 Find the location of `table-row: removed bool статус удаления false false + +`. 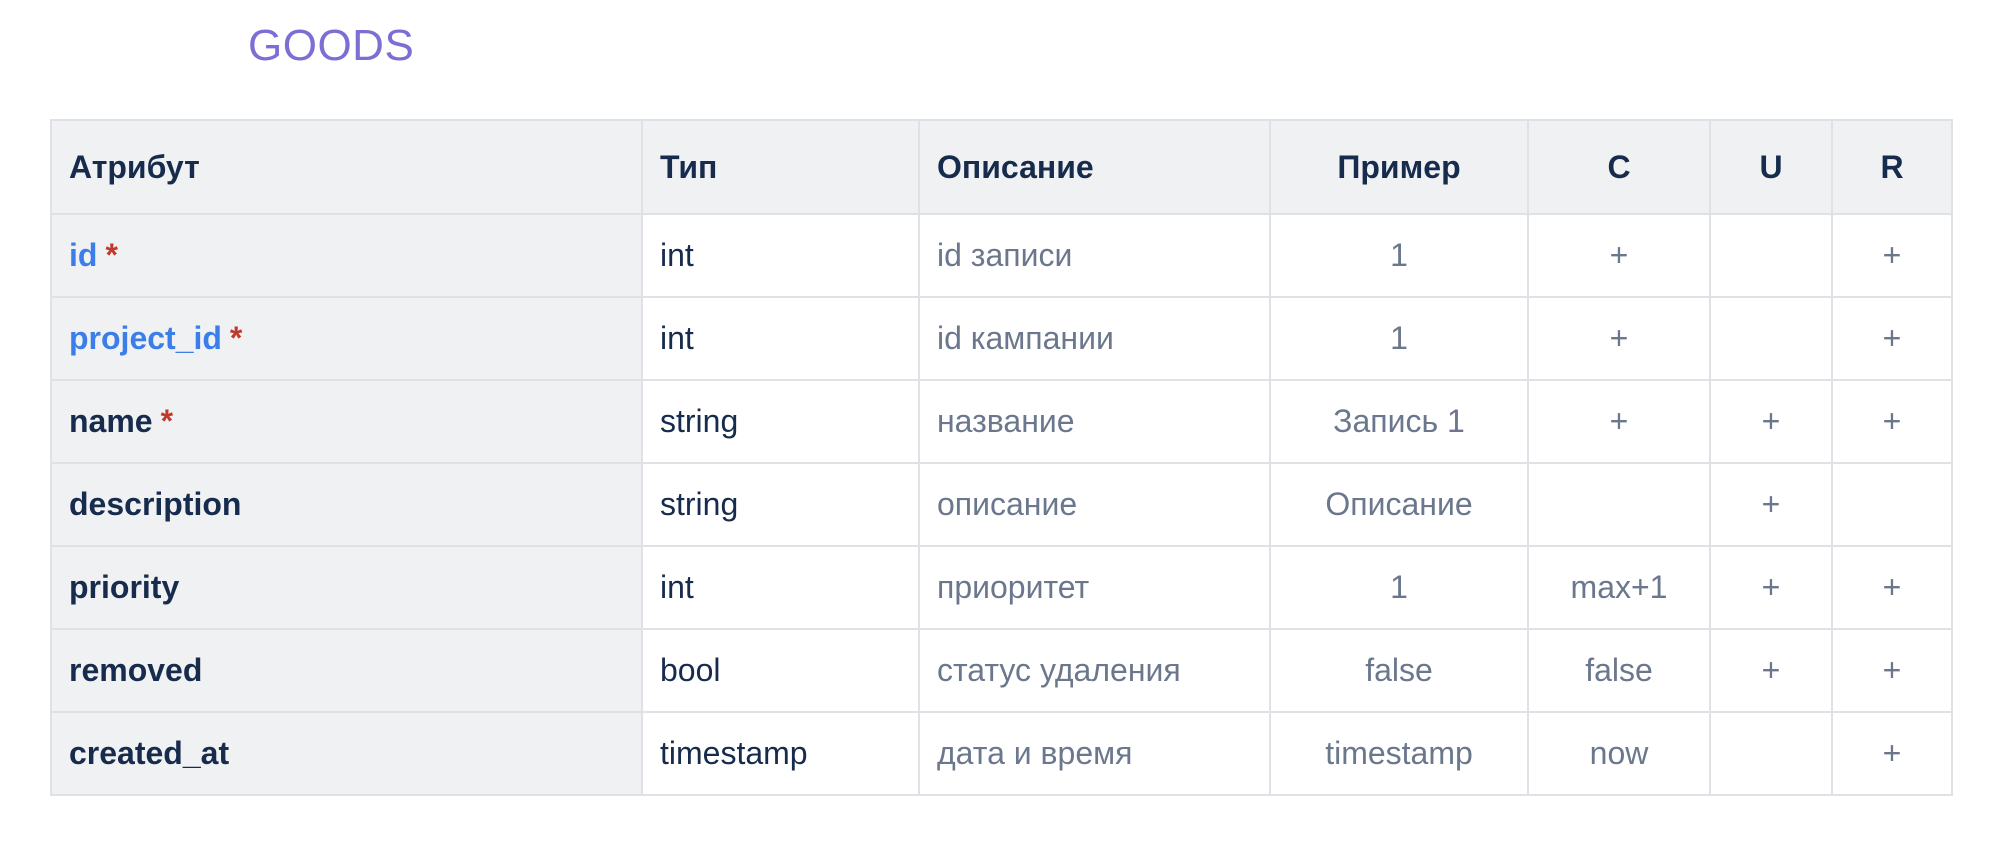

table-row: removed bool статус удаления false false + + is located at coordinates (1001, 670).